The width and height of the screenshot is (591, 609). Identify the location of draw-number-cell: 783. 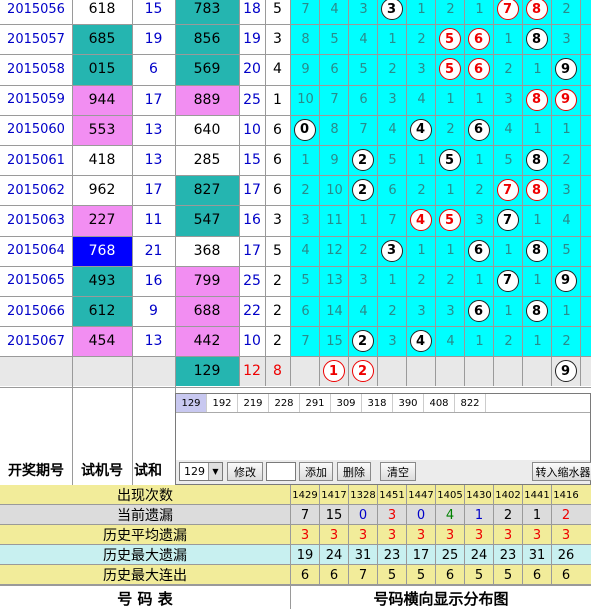
(207, 12).